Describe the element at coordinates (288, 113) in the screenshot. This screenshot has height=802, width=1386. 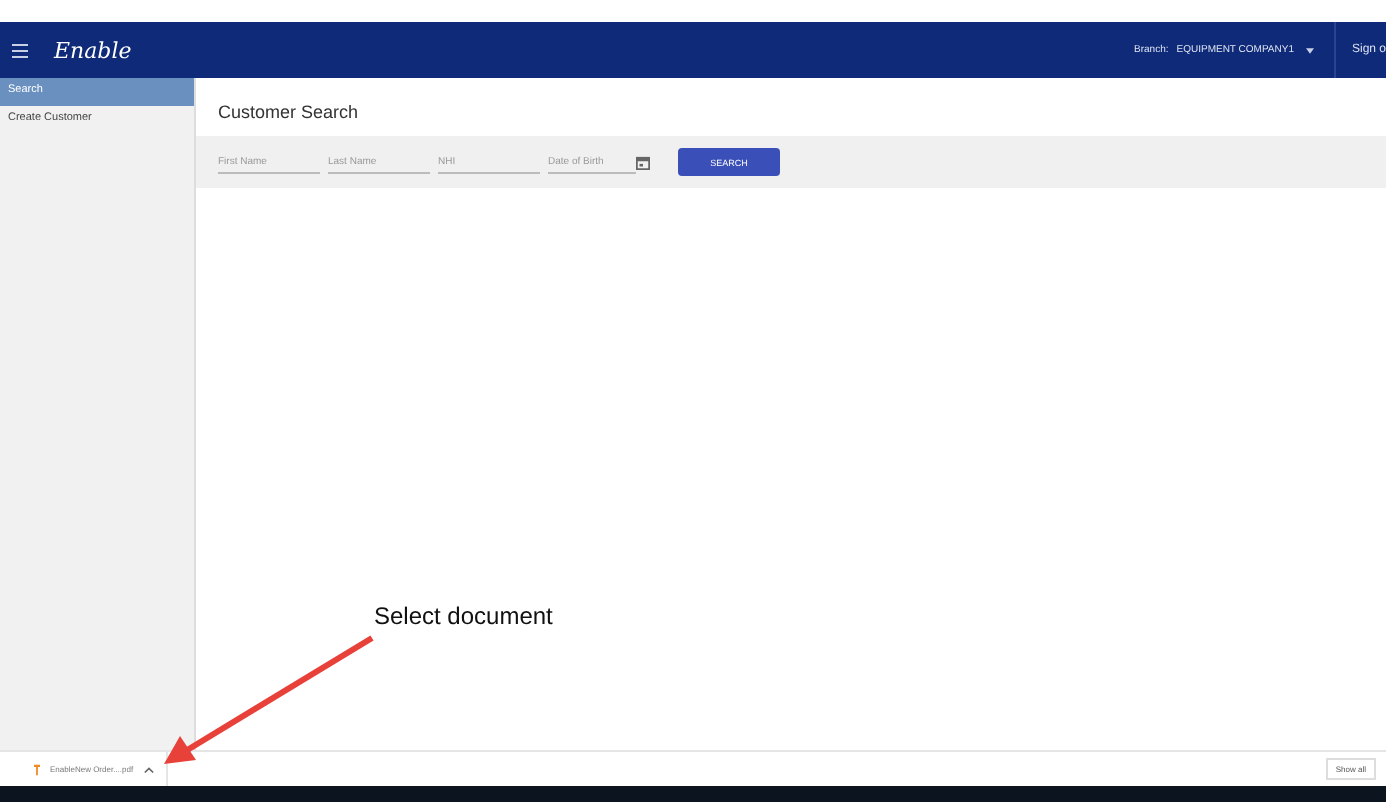
I see `page-title: Customer Search` at that location.